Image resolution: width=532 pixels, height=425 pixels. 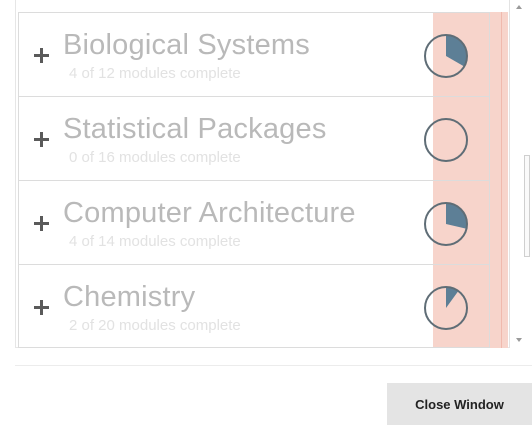 What do you see at coordinates (209, 213) in the screenshot?
I see `course-title: Computer Architecture` at bounding box center [209, 213].